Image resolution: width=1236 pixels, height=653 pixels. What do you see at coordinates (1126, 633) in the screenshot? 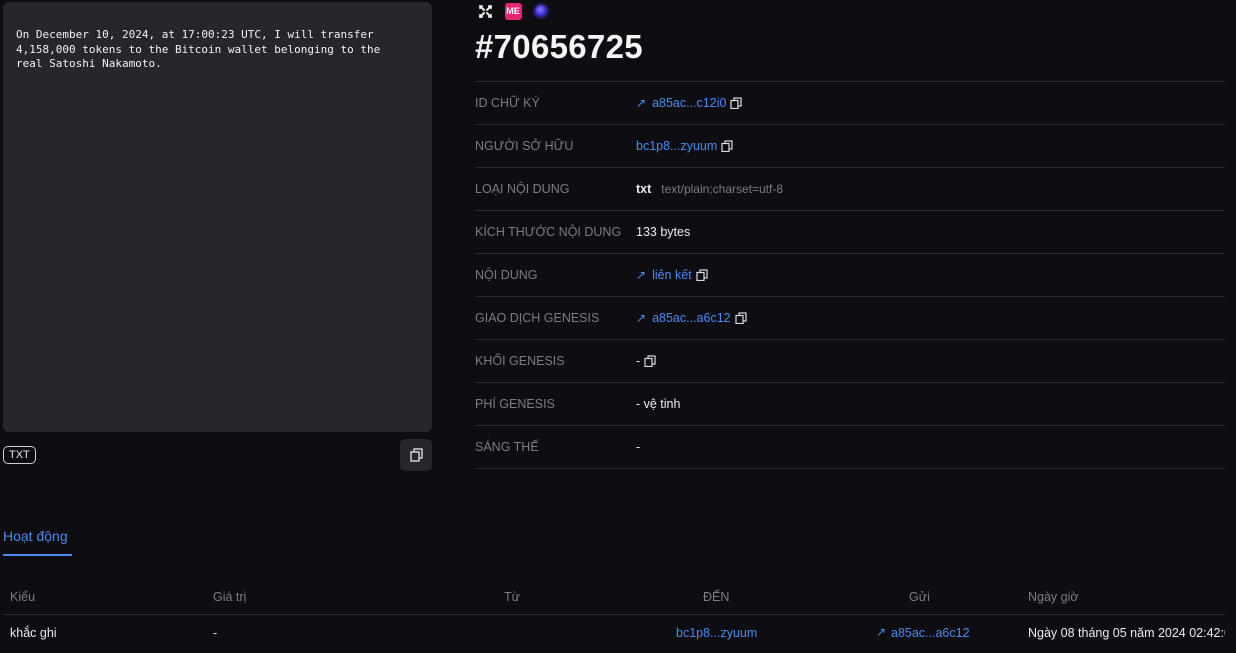
I see `row-datetime: Ngày 08 tháng 05 năm 2024 02:42:00` at bounding box center [1126, 633].